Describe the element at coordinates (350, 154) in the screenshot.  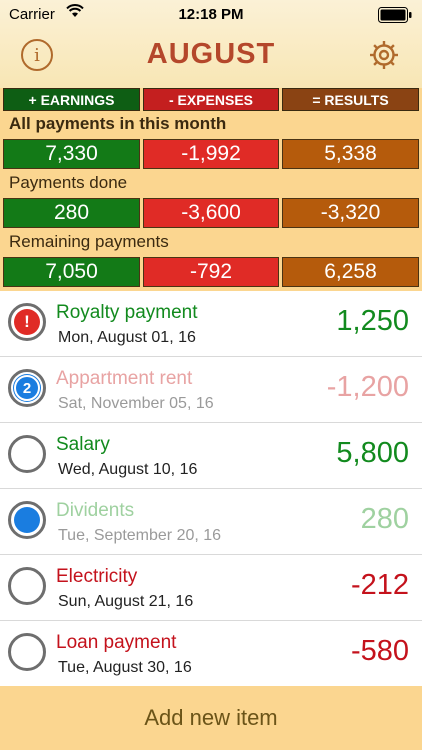
I see `all-results-value: 5,338` at that location.